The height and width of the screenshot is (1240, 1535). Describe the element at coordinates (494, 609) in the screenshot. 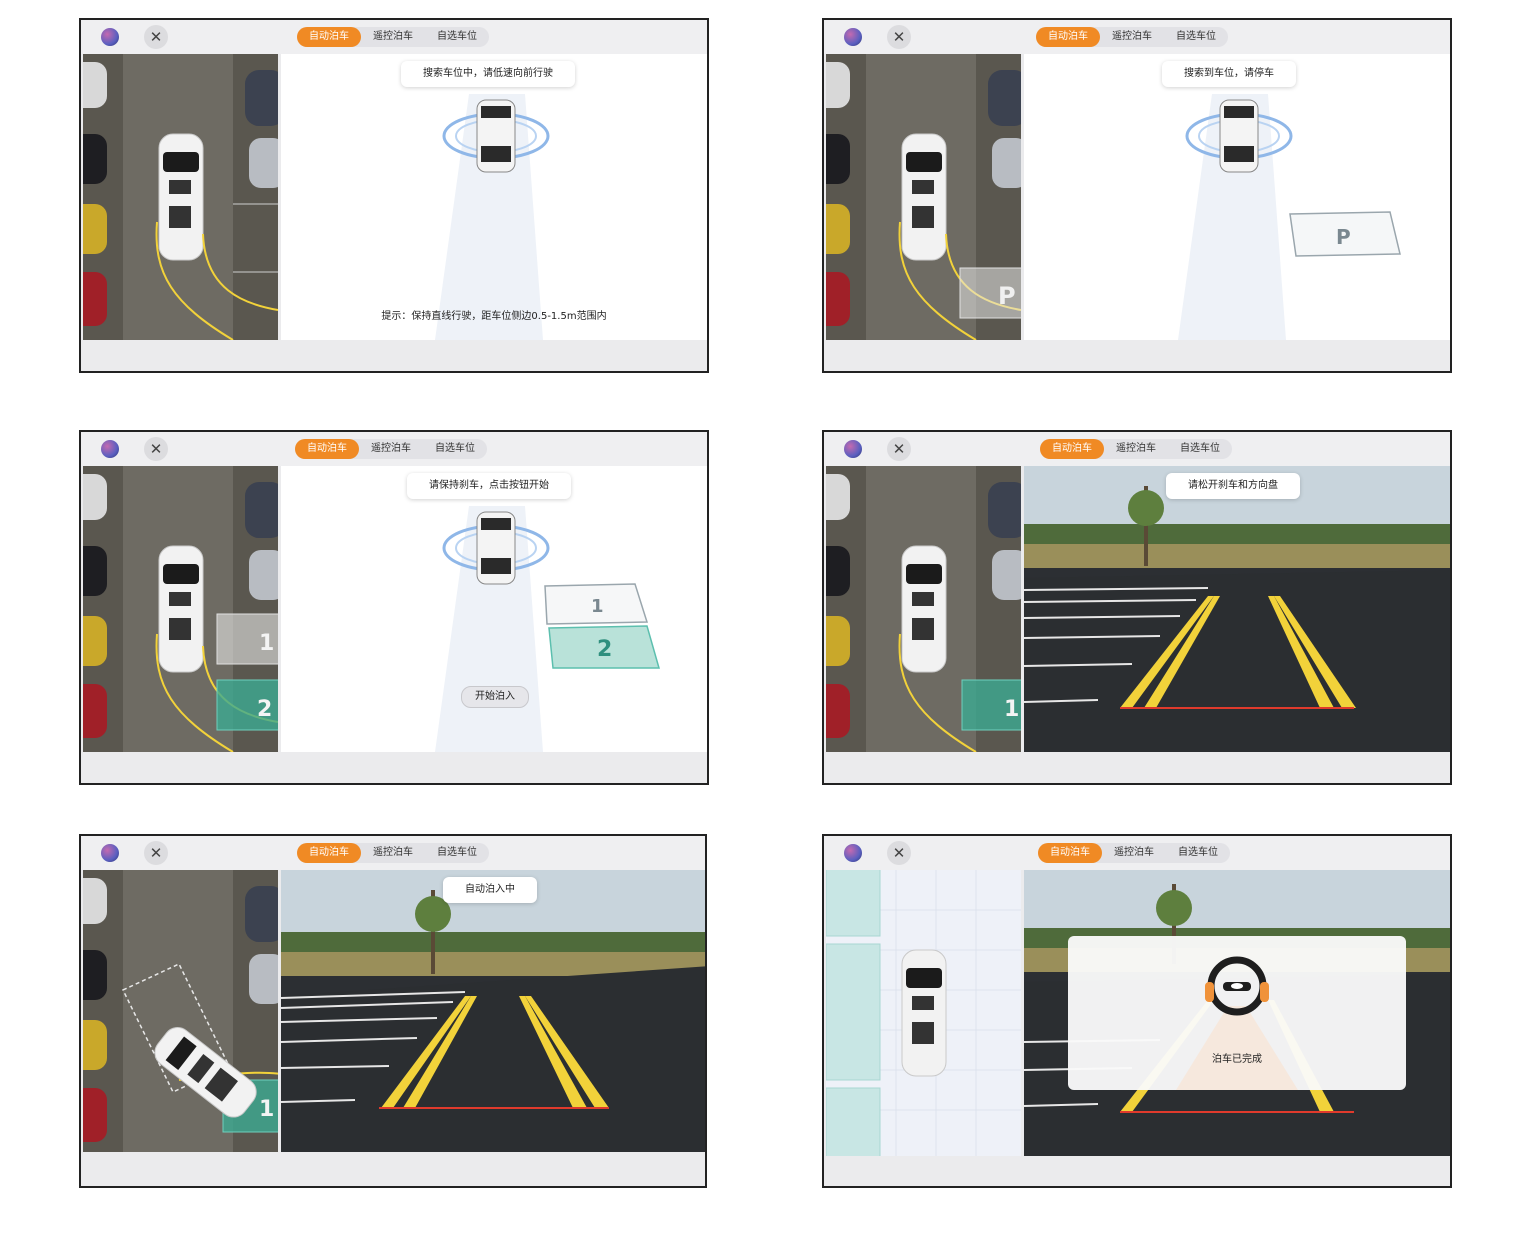

I see `main-view: 1 2 请保持刹车，点击按钮开始 开始泊入` at that location.